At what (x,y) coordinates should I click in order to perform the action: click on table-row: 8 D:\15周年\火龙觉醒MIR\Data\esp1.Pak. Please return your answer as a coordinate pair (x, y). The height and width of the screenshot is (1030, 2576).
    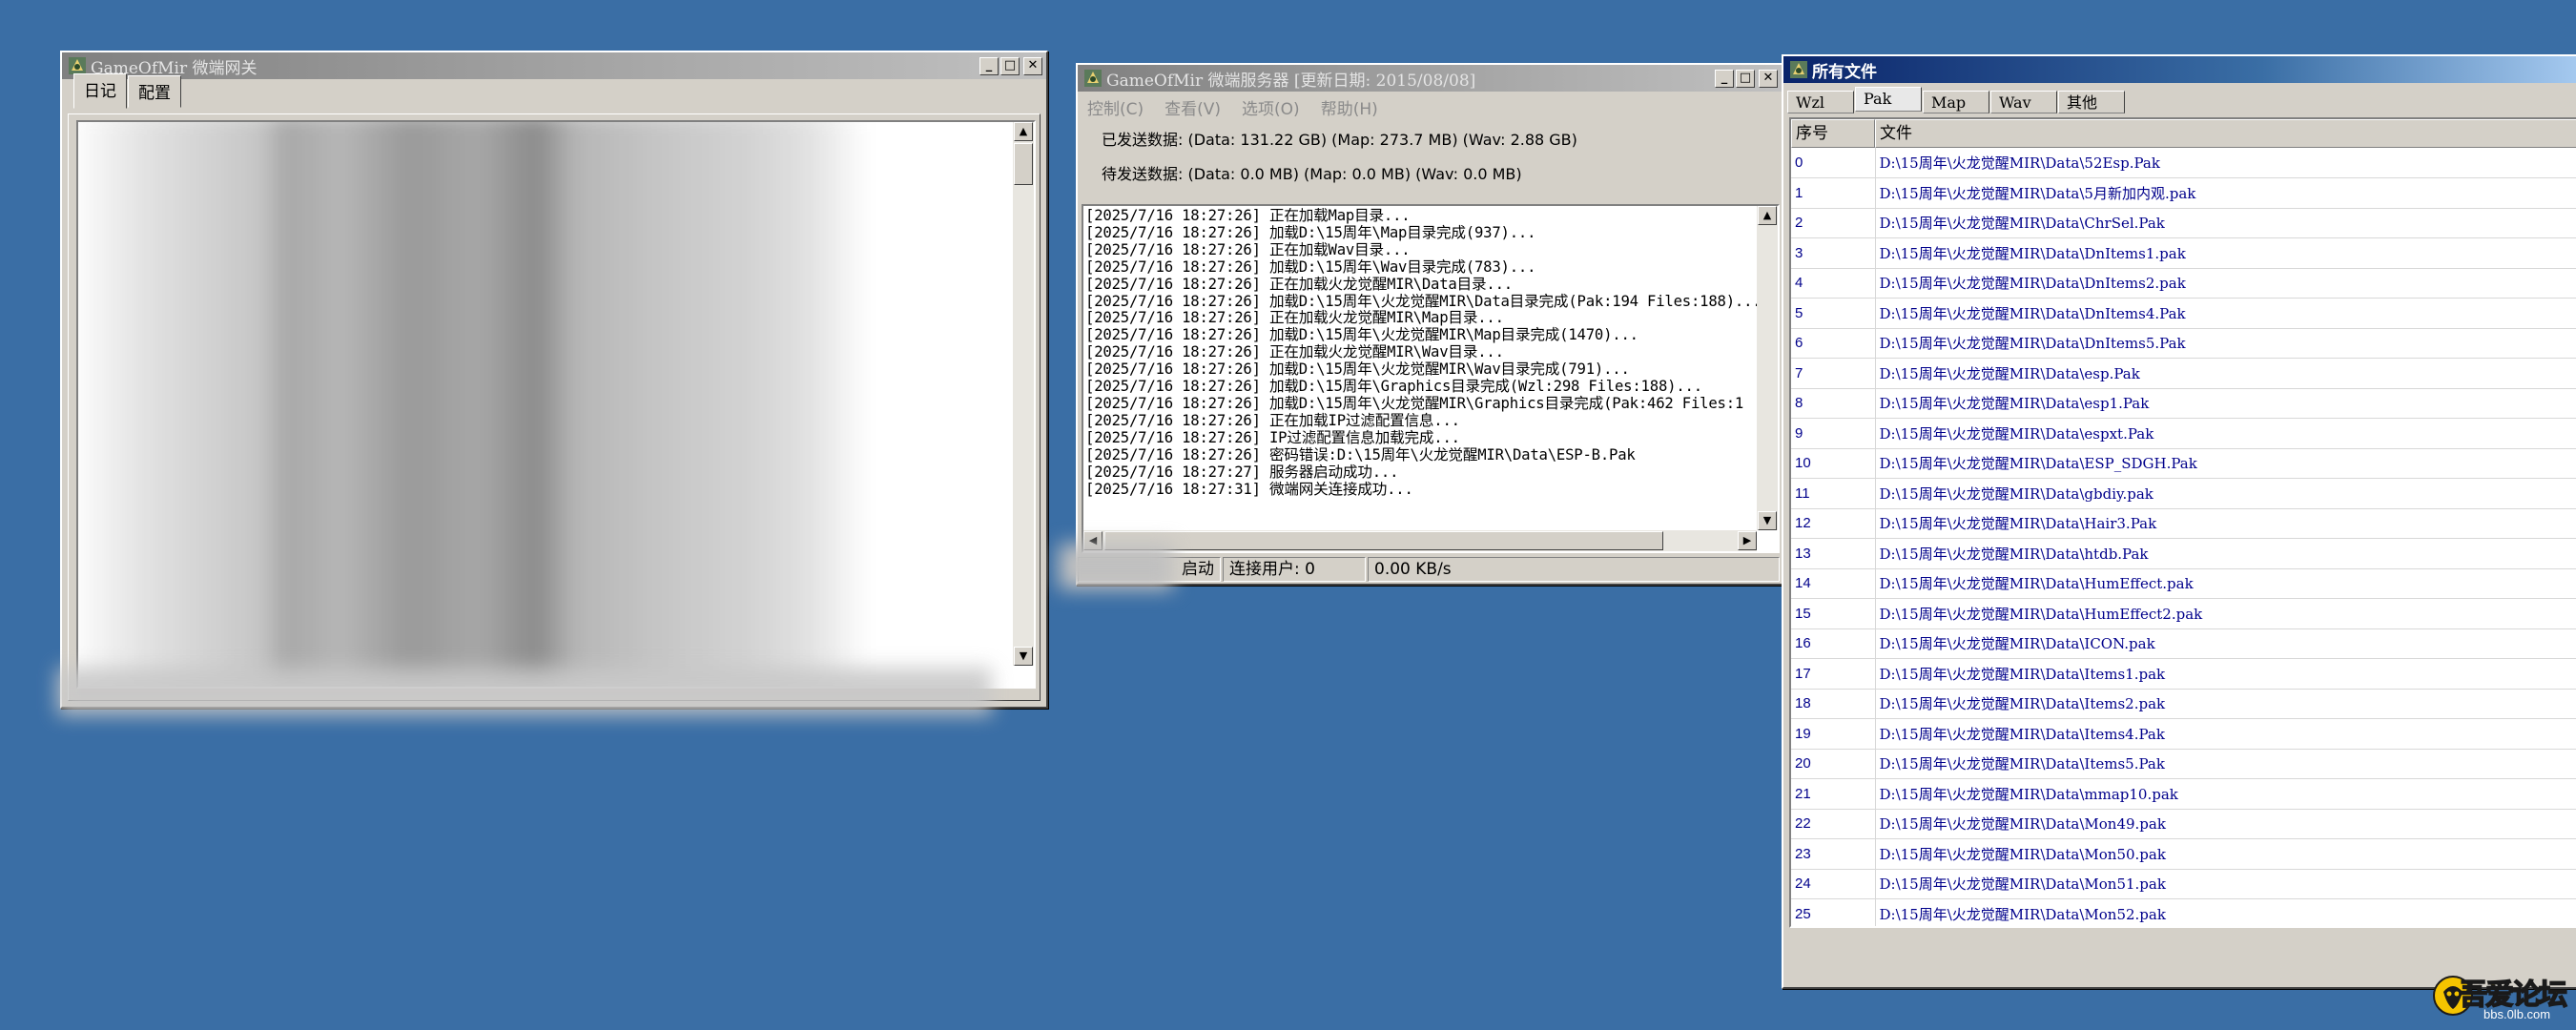
    Looking at the image, I should click on (2183, 403).